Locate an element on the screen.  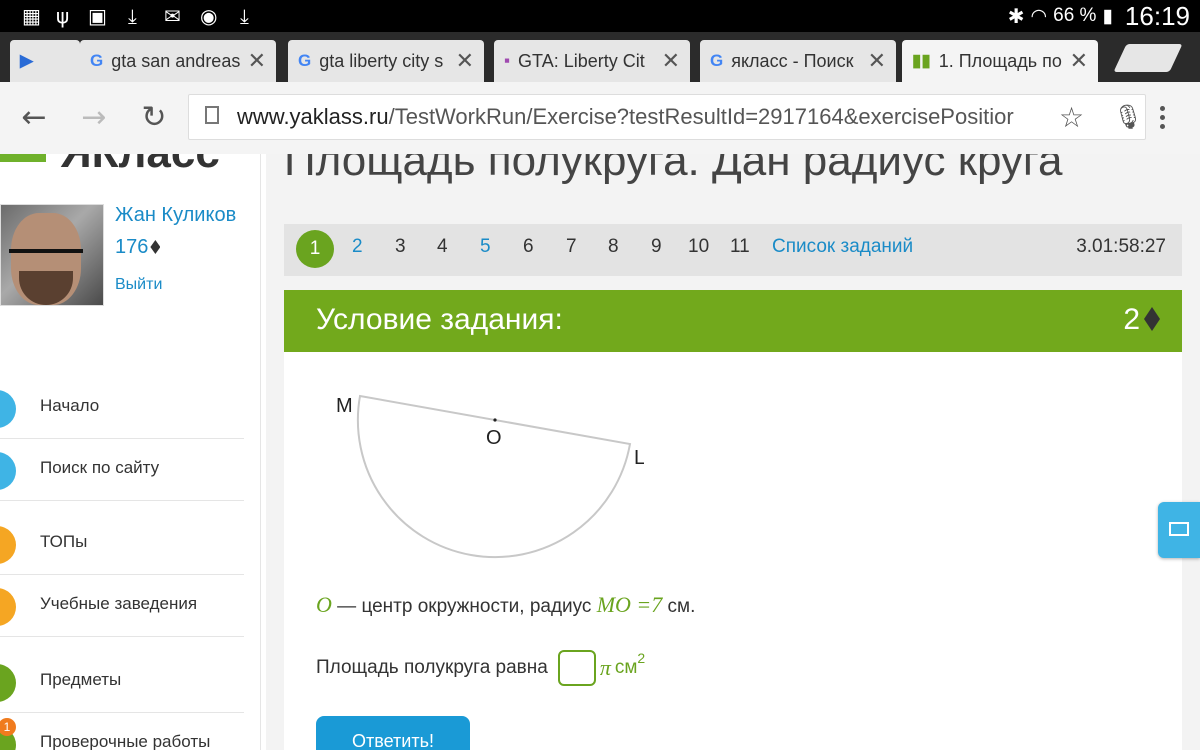
condition-text: O — центр окружности, радиус MO =7 см. is located at coordinates (505, 605).